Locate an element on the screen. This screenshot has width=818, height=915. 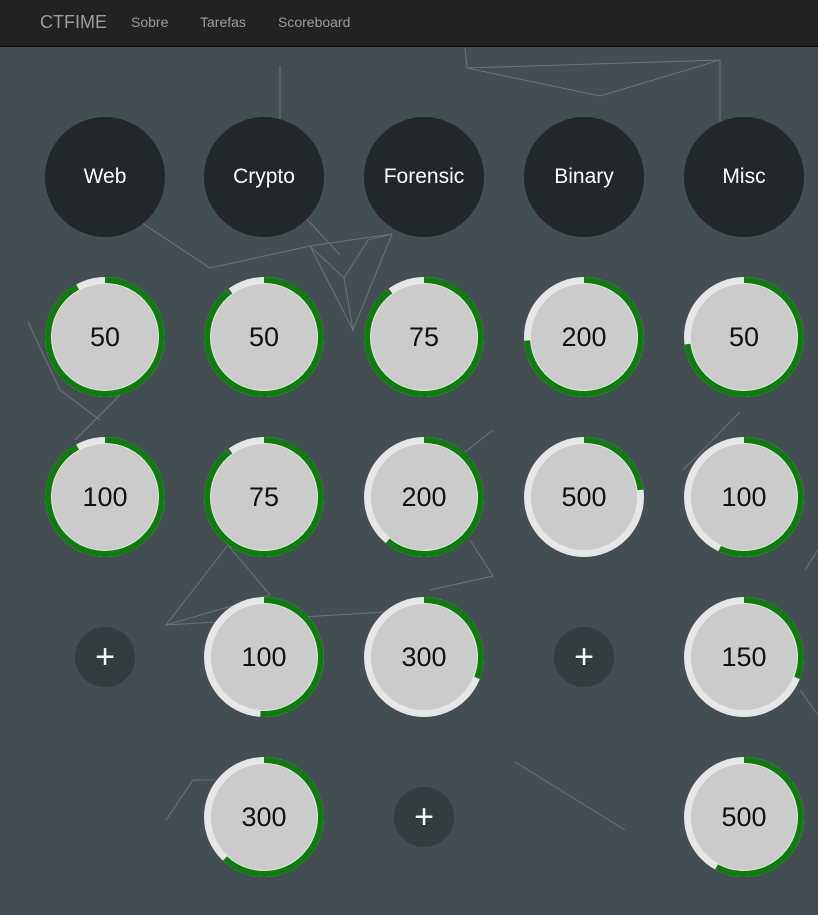
add-task-button-web: + is located at coordinates (105, 657).